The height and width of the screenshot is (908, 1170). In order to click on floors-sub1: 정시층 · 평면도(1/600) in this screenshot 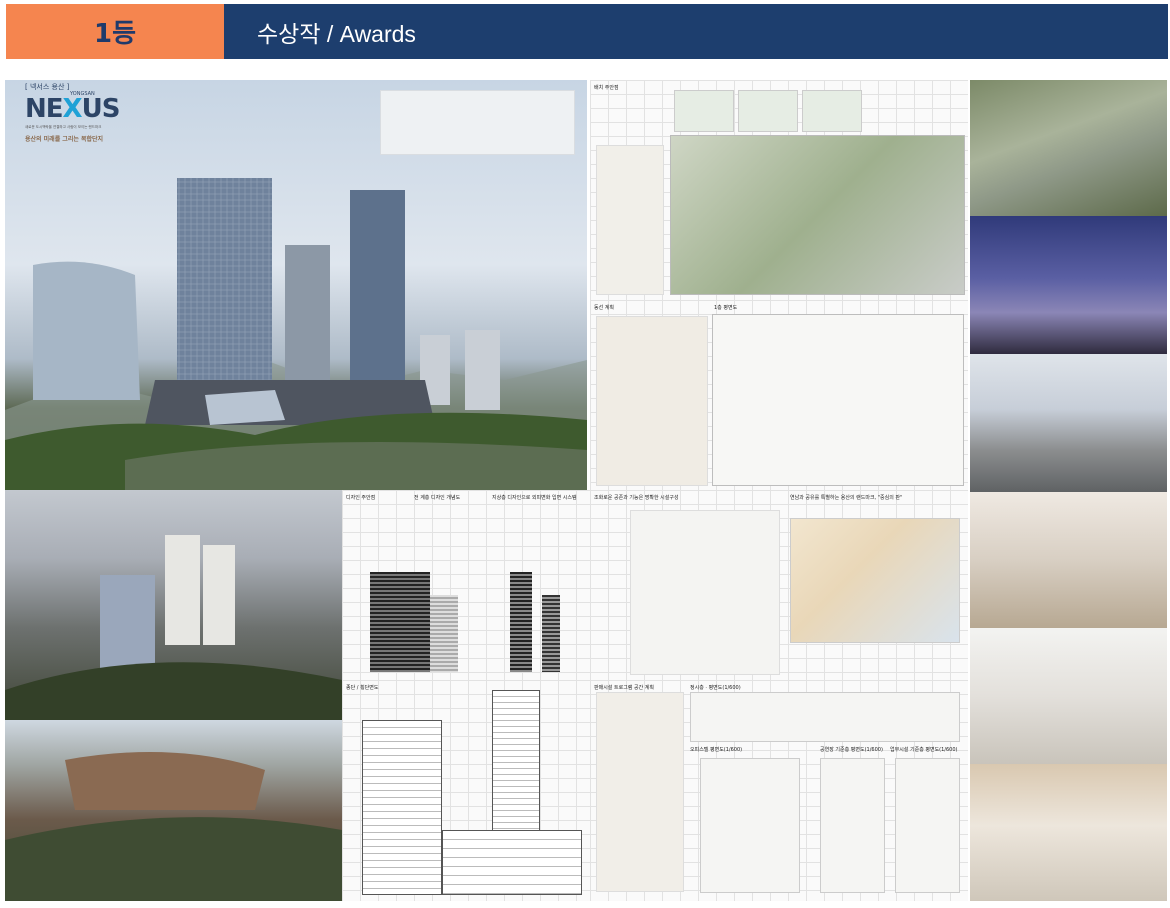, I will do `click(715, 688)`.